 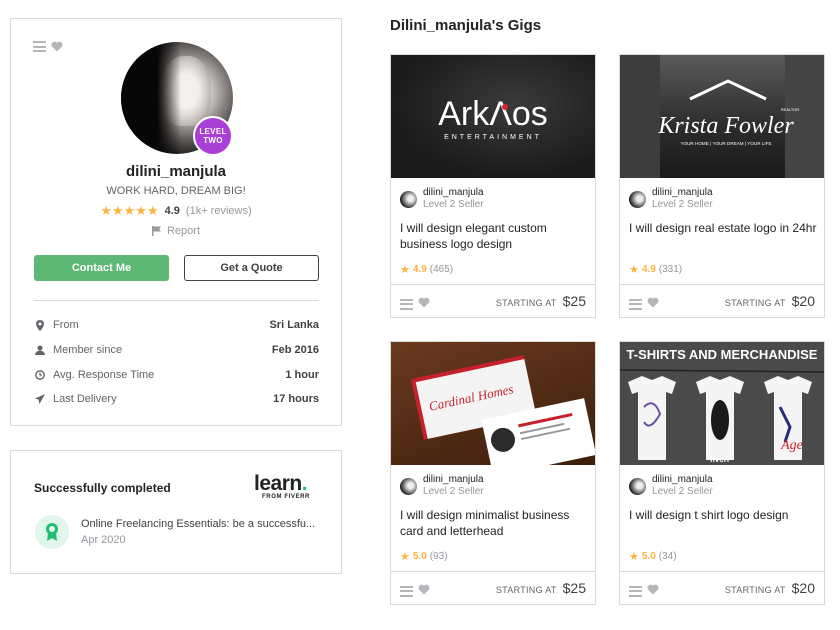 I want to click on info-row-response-time: Avg. Response Time 1 hour, so click(x=176, y=374).